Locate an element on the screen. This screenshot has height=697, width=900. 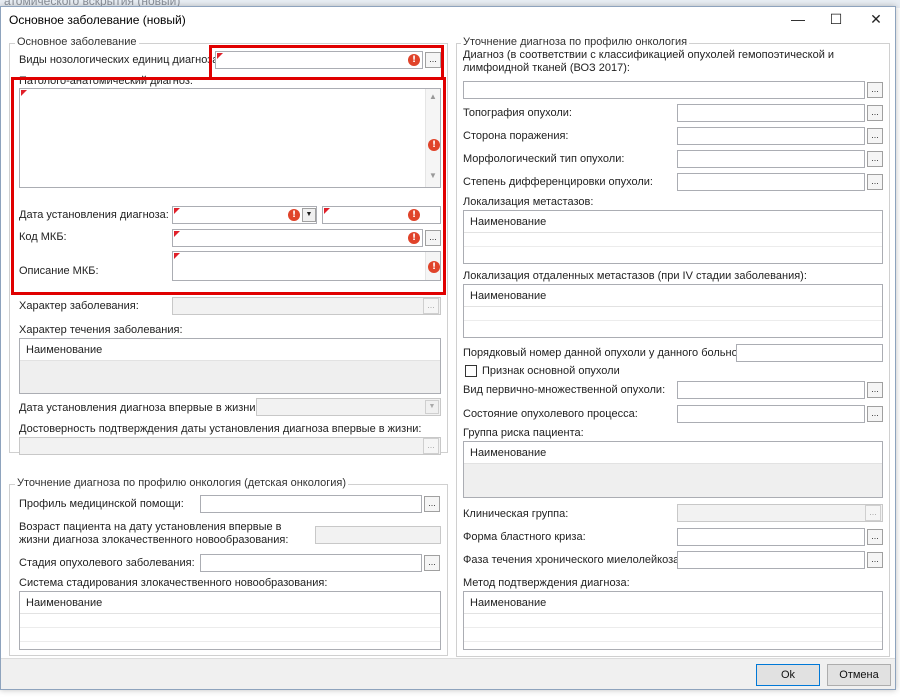
morphology-label: Морфологический тип опухоли: is located at coordinates (544, 159).